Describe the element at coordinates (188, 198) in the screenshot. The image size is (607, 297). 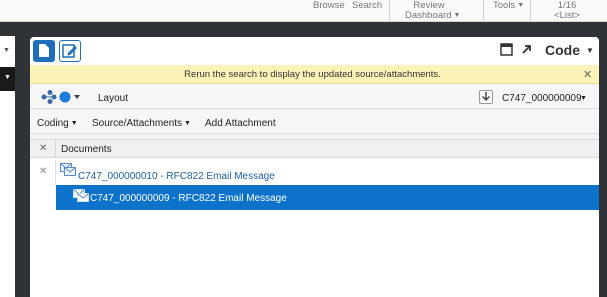
I see `document-link: C747_000000009 - RFC822 Email Message` at that location.